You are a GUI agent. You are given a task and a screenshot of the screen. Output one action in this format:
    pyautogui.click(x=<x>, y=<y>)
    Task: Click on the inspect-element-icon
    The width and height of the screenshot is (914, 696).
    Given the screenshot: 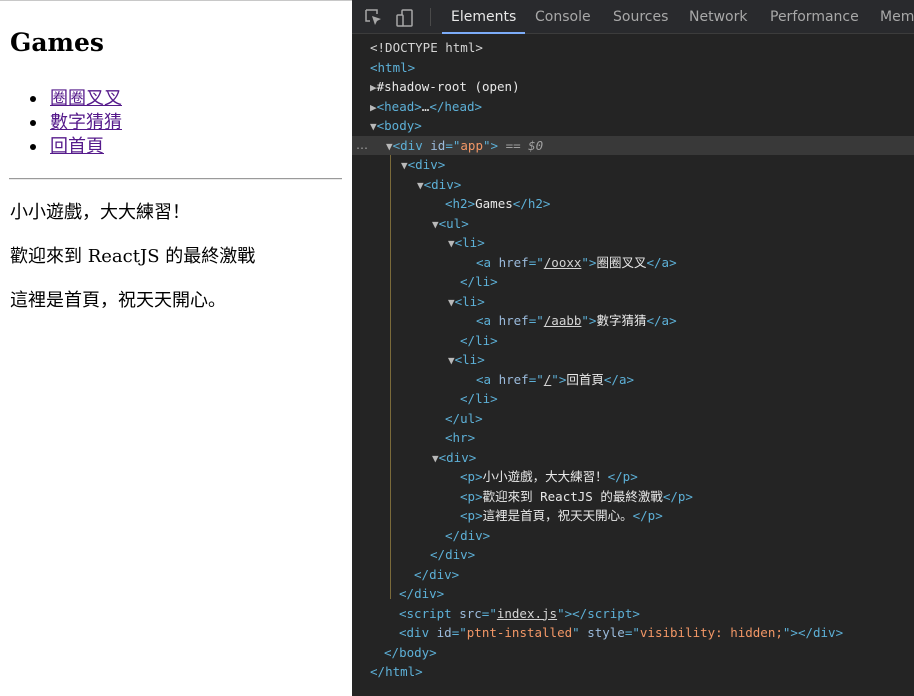 What is the action you would take?
    pyautogui.click(x=374, y=18)
    